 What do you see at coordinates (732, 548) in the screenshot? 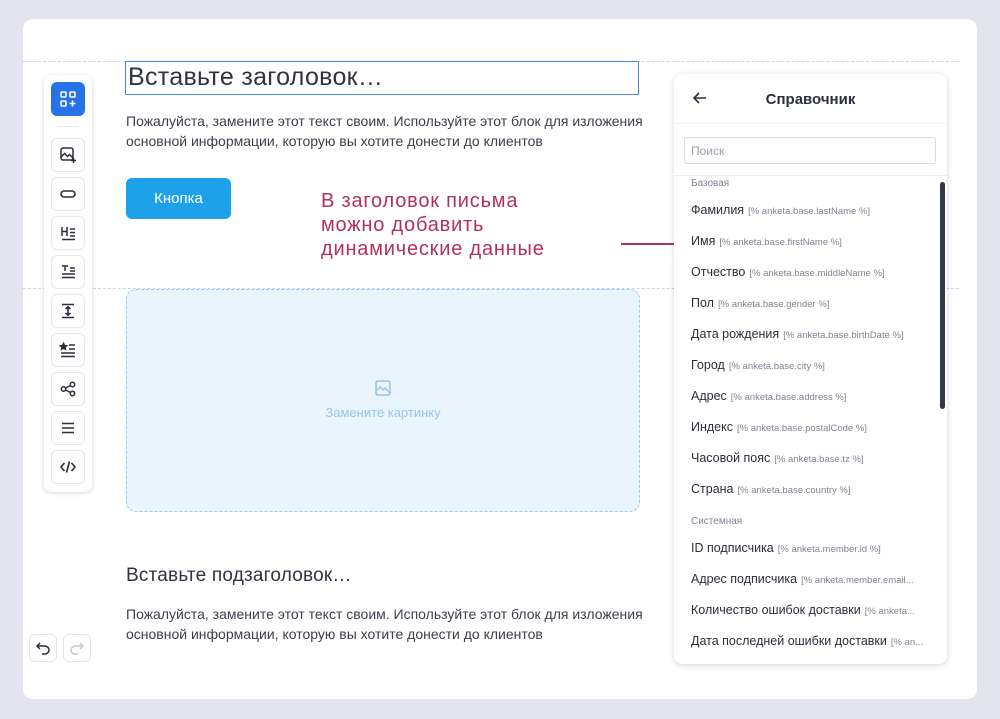
I see `reference-item-name: ID подписчика` at bounding box center [732, 548].